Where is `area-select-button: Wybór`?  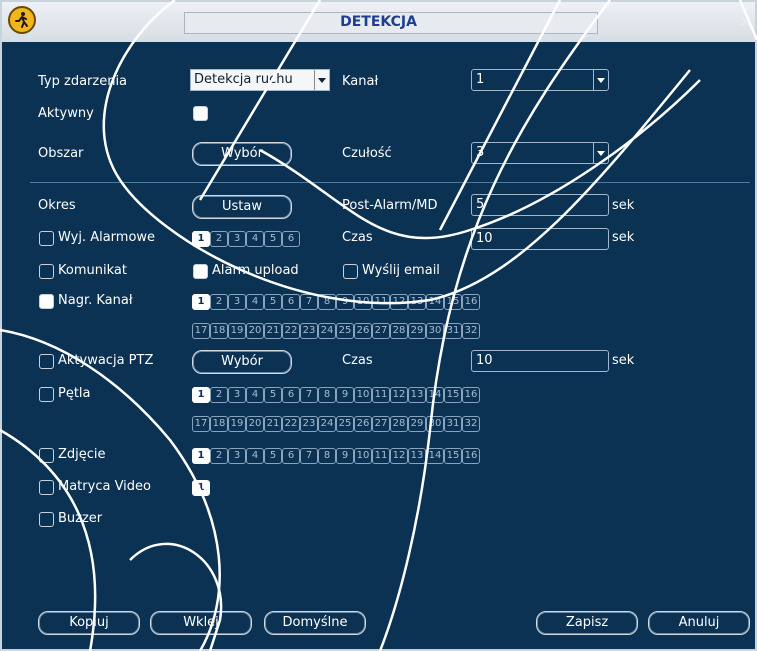
area-select-button: Wybór is located at coordinates (242, 154).